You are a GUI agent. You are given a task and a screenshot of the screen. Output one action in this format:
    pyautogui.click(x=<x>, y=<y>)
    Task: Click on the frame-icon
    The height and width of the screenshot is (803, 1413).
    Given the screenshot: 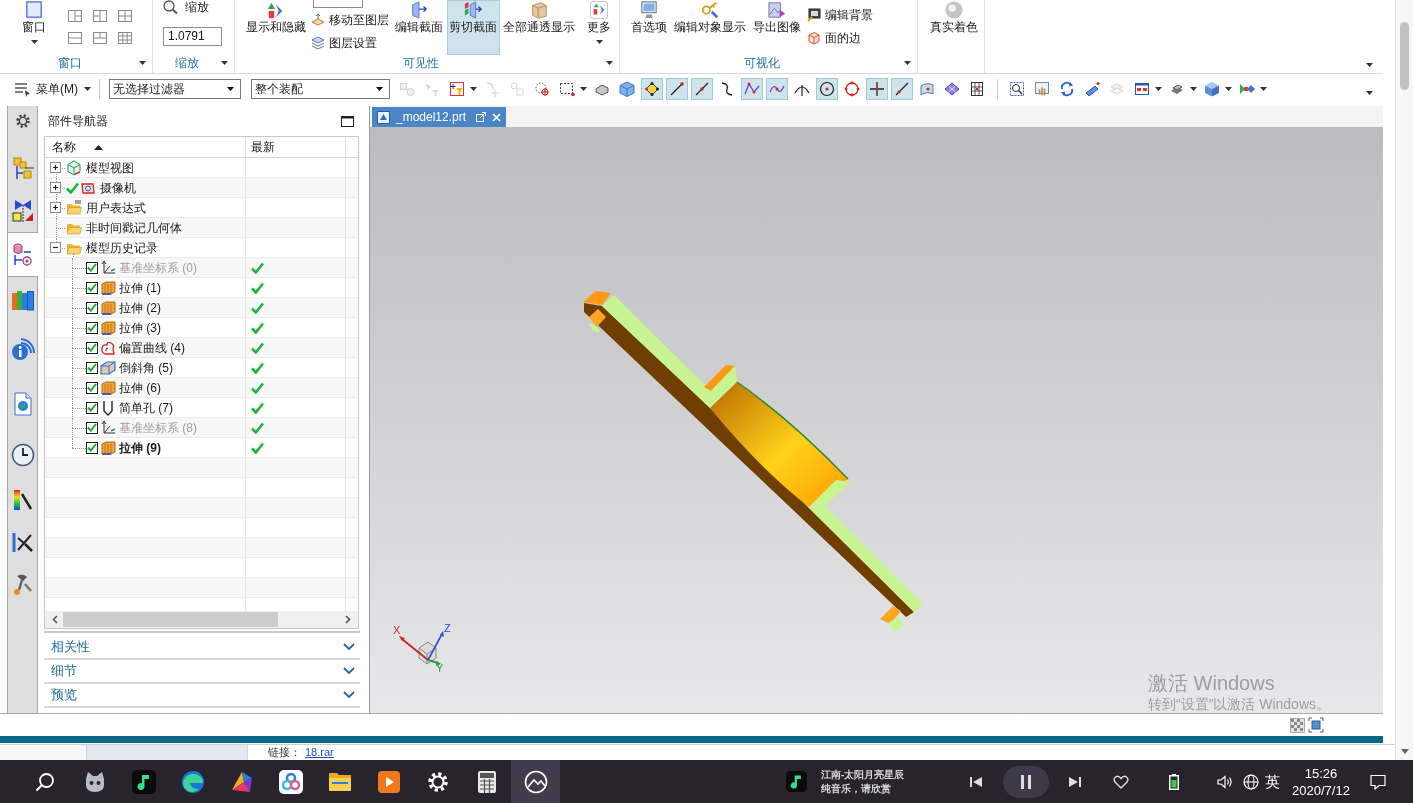 What is the action you would take?
    pyautogui.click(x=1316, y=725)
    